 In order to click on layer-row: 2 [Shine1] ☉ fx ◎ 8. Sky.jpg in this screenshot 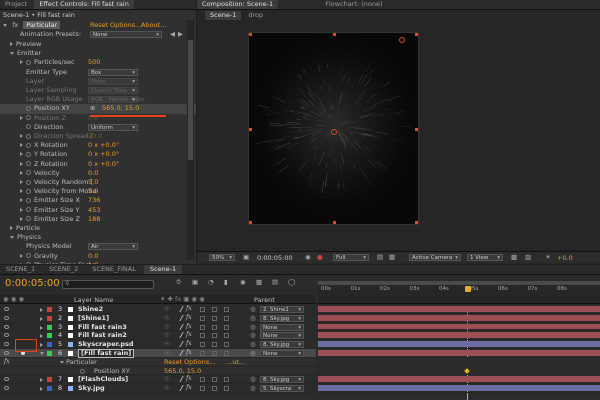, I will do `click(158, 318)`.